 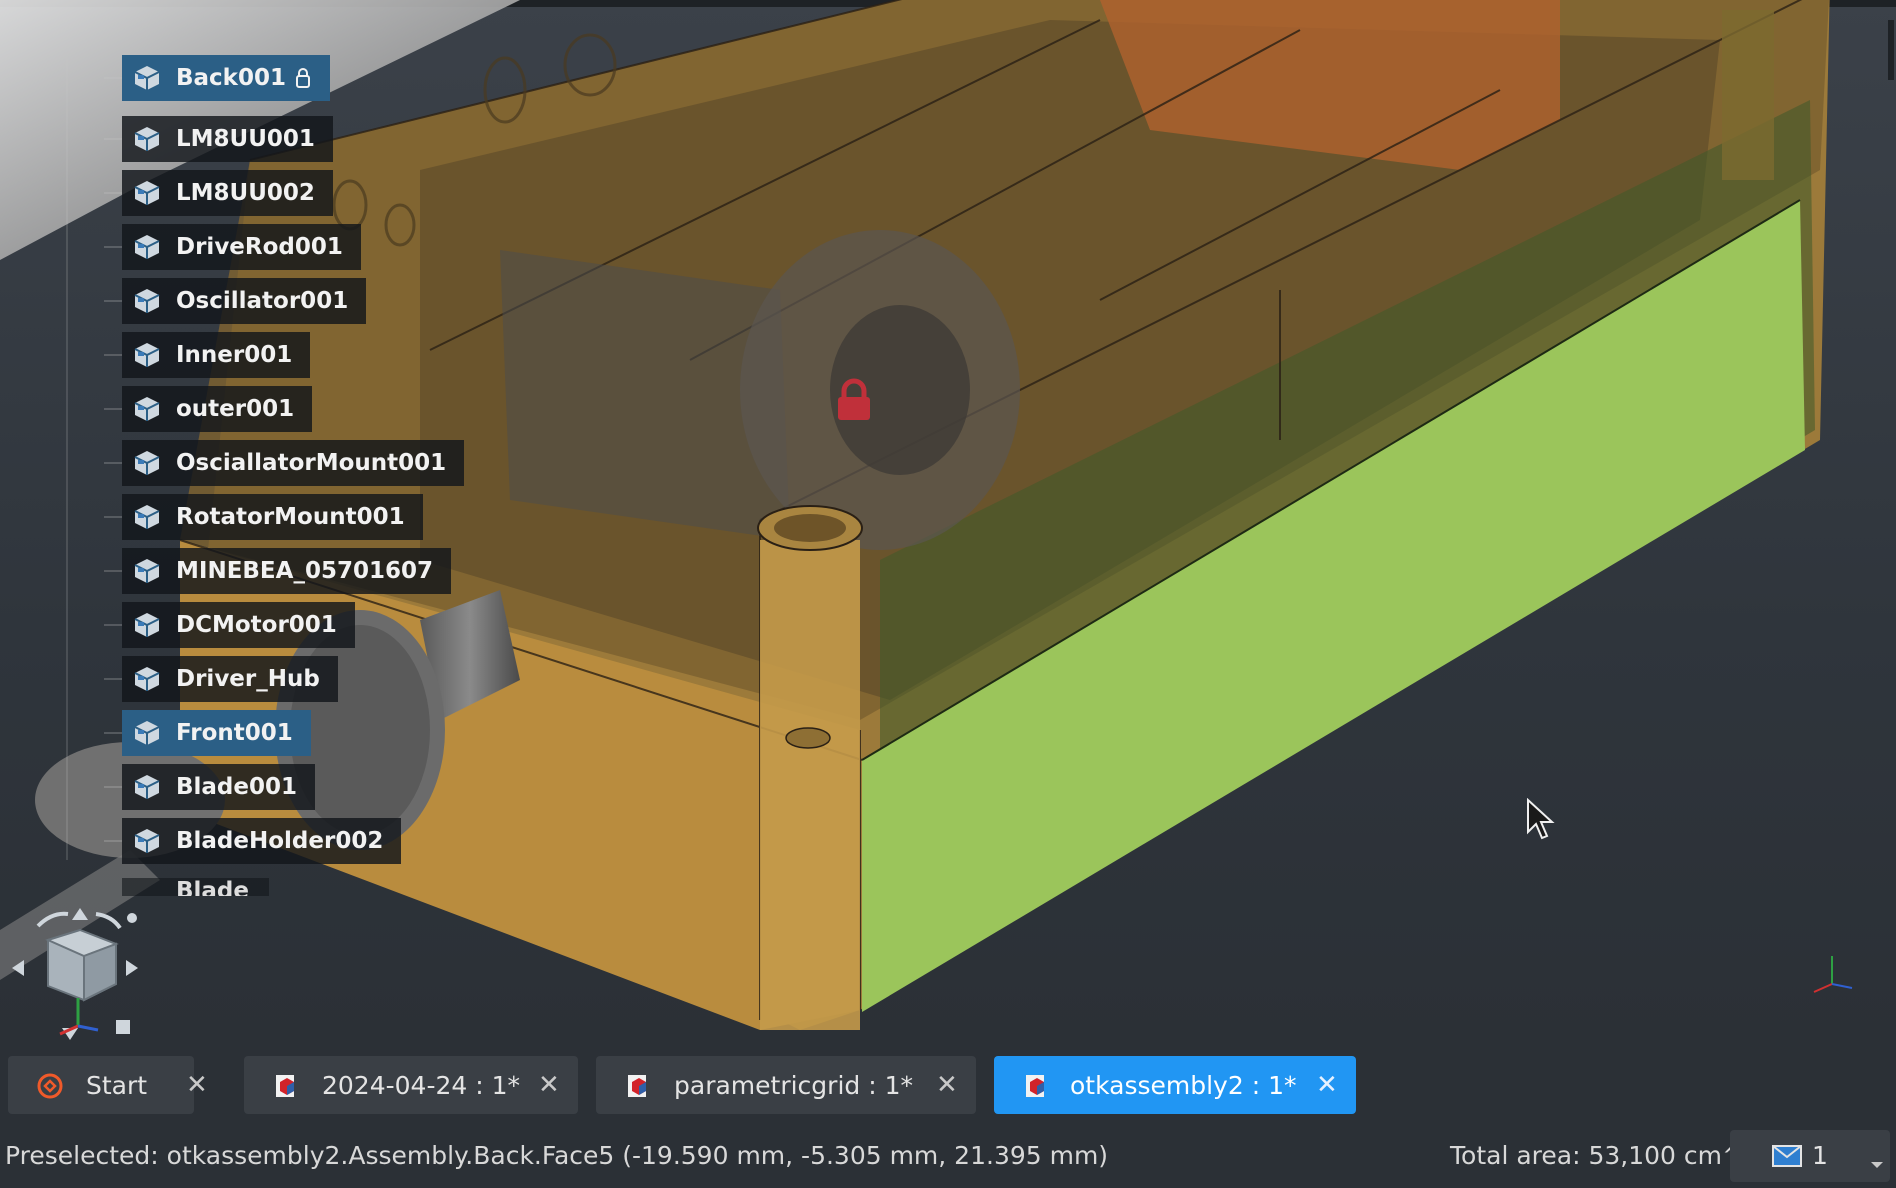 I want to click on tree-item-label: Driver_Hub, so click(x=248, y=679).